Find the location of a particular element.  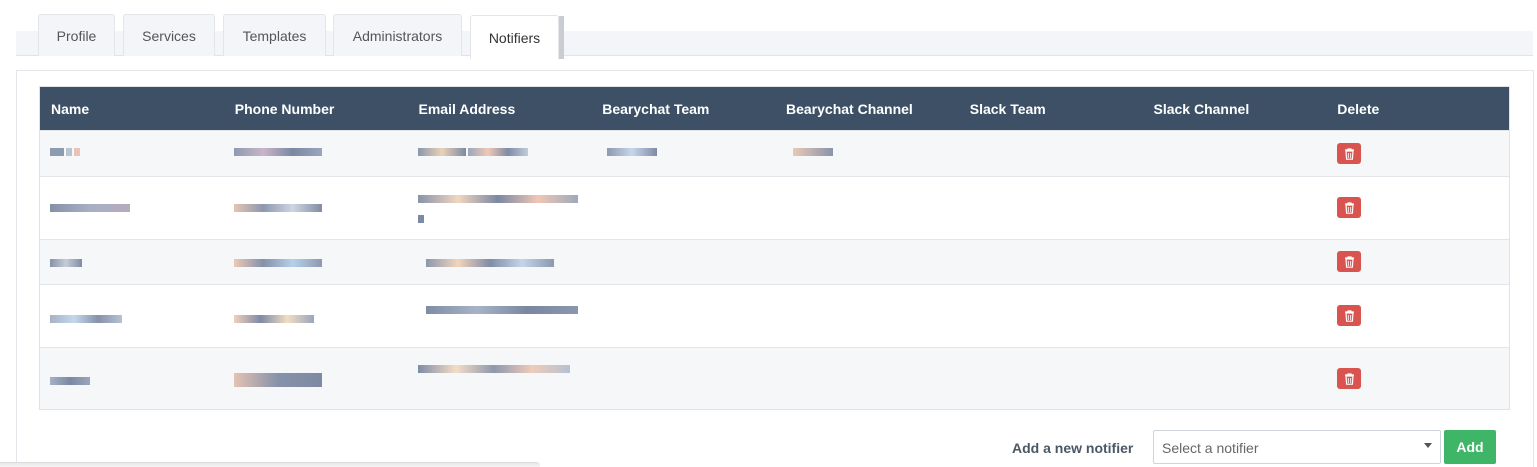

tab-services: Services is located at coordinates (169, 35).